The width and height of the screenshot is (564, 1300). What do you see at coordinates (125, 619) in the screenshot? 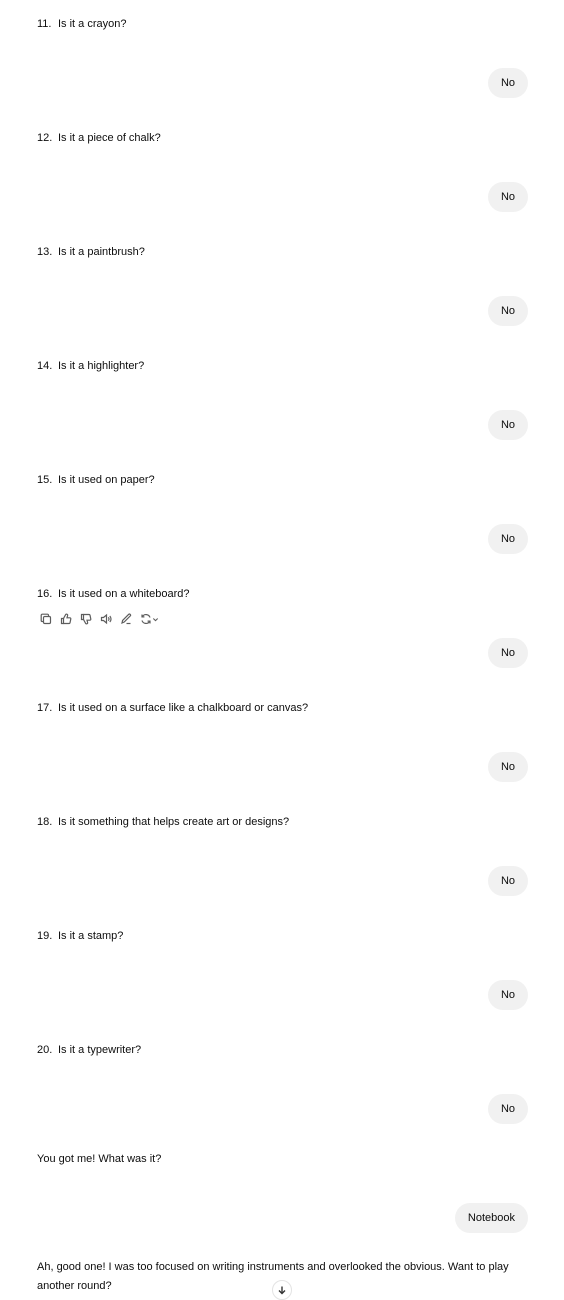
I see `edit-icon` at bounding box center [125, 619].